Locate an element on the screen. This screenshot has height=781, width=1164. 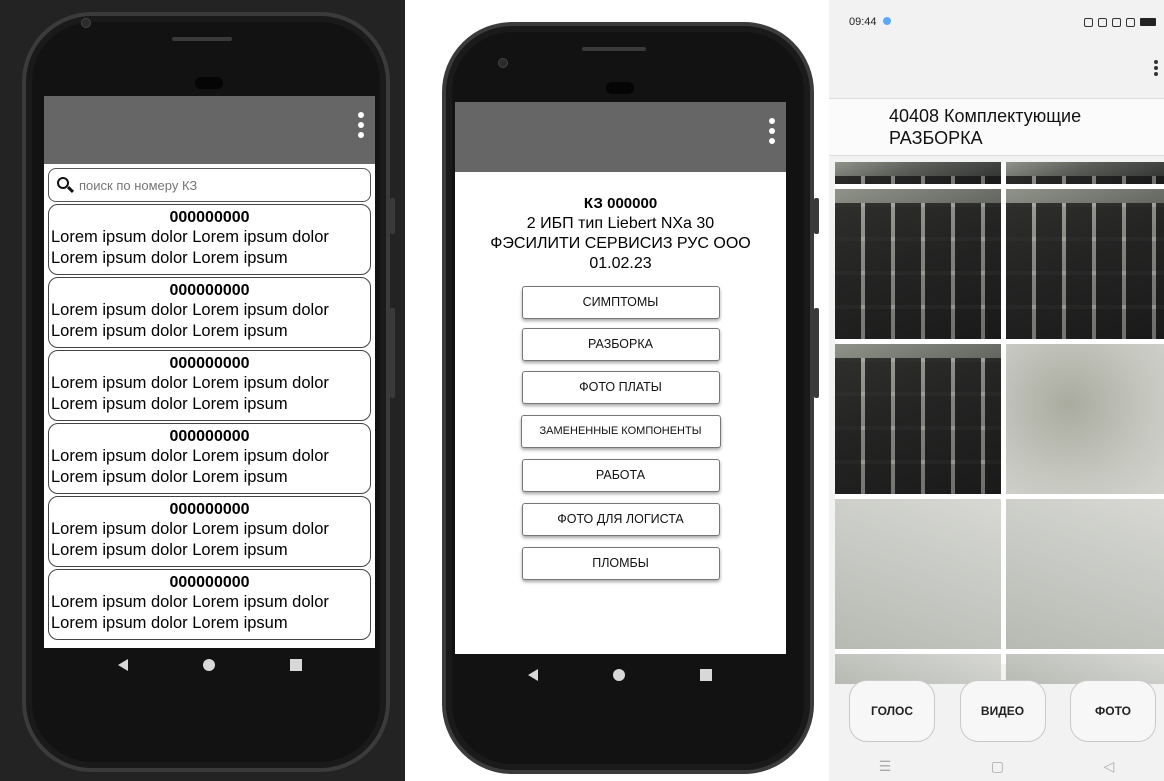
voice-button: ГОЛОС is located at coordinates (892, 711).